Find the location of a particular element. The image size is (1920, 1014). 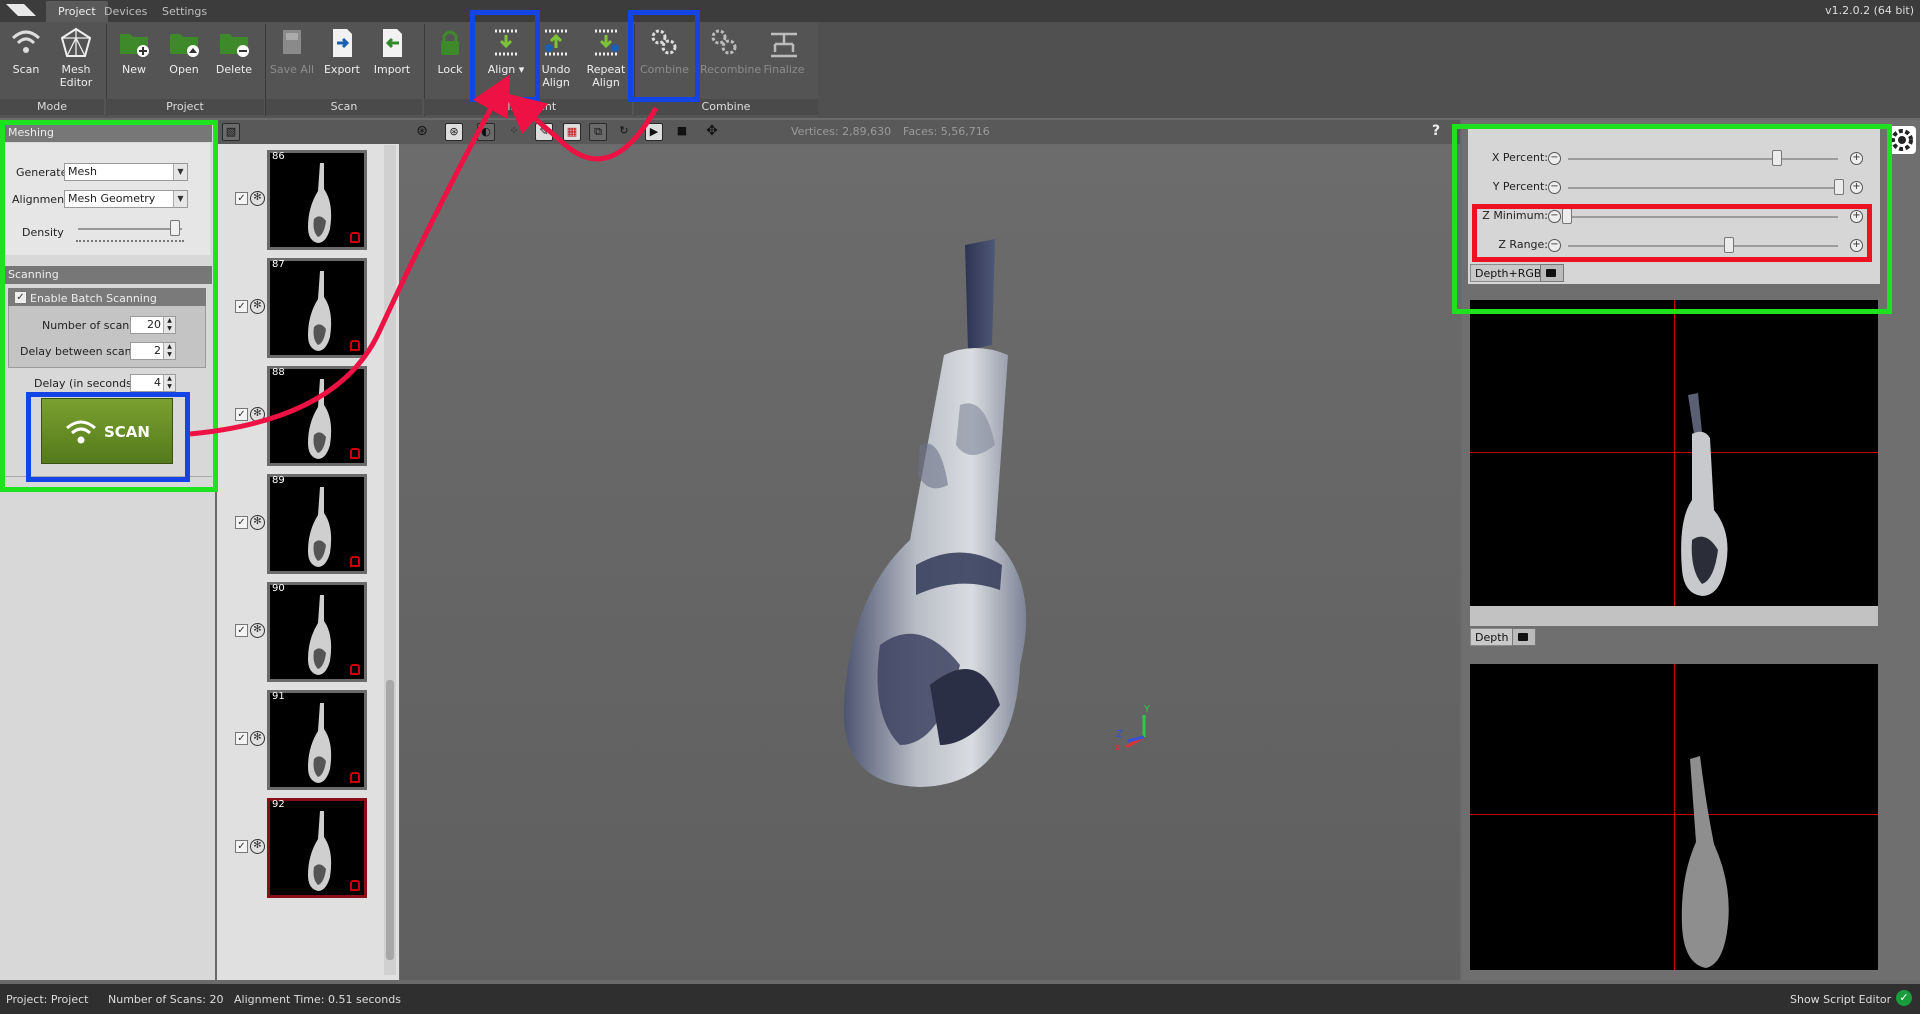

z-range-slider-handle is located at coordinates (1729, 245).